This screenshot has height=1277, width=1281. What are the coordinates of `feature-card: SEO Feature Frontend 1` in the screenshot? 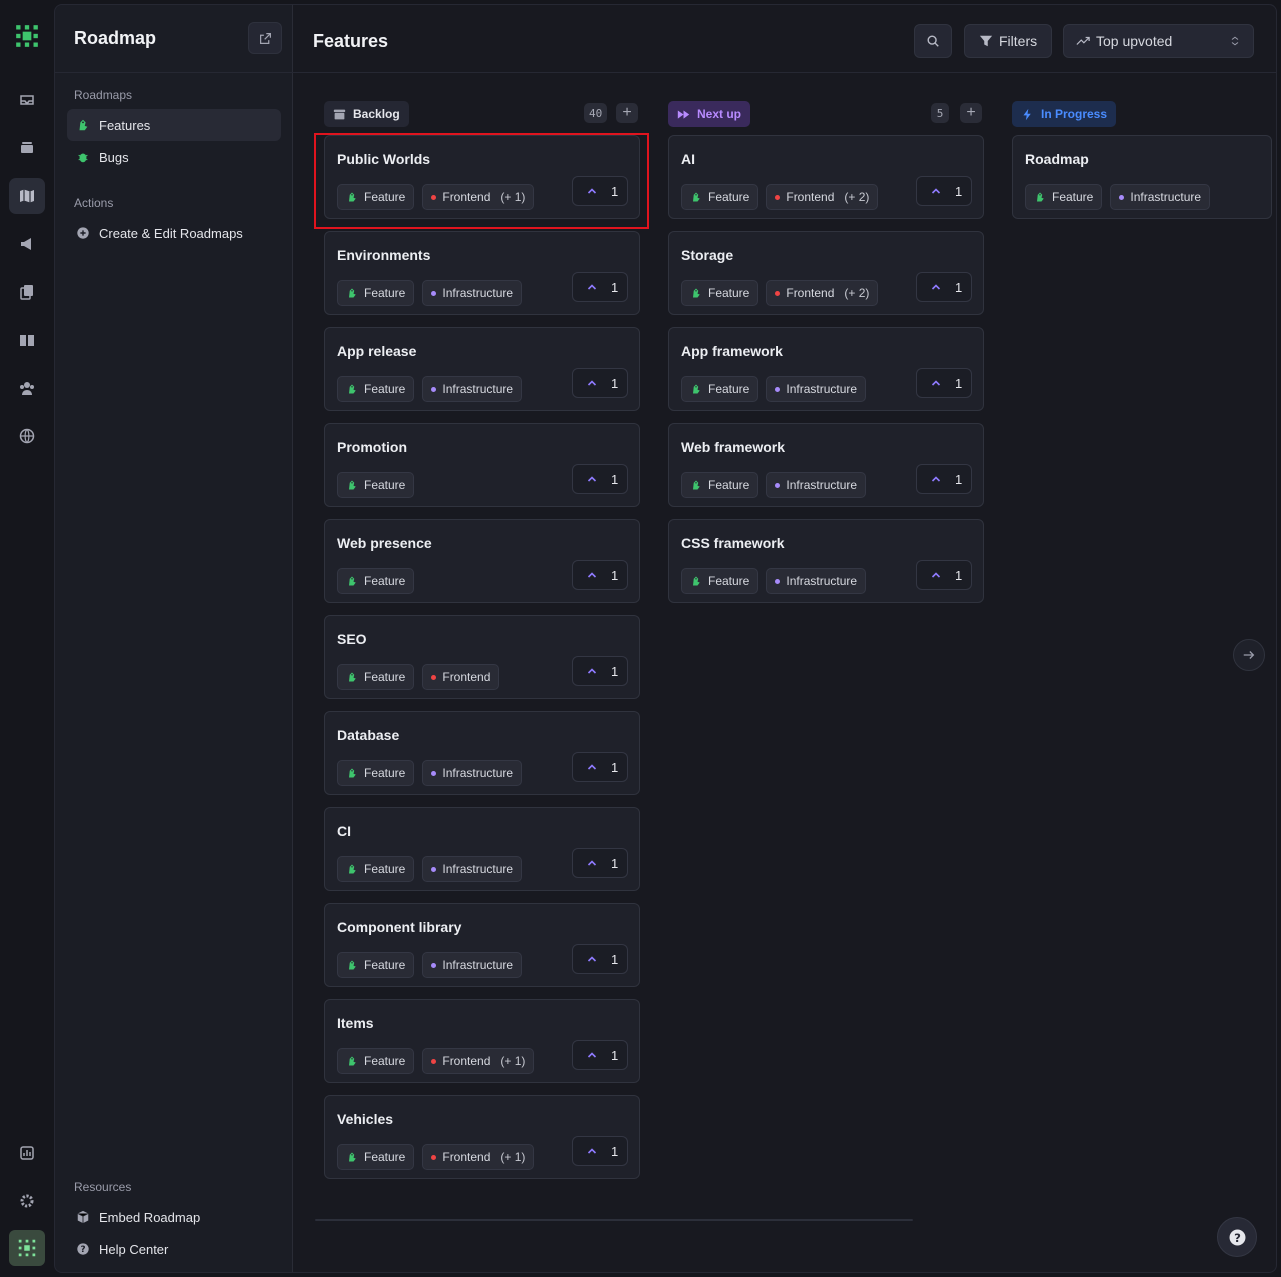 It's located at (482, 657).